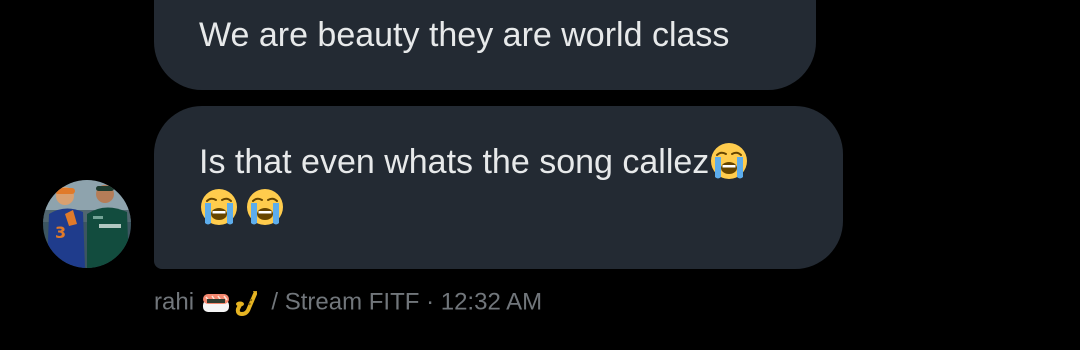  What do you see at coordinates (246, 302) in the screenshot?
I see `saxophone-icon` at bounding box center [246, 302].